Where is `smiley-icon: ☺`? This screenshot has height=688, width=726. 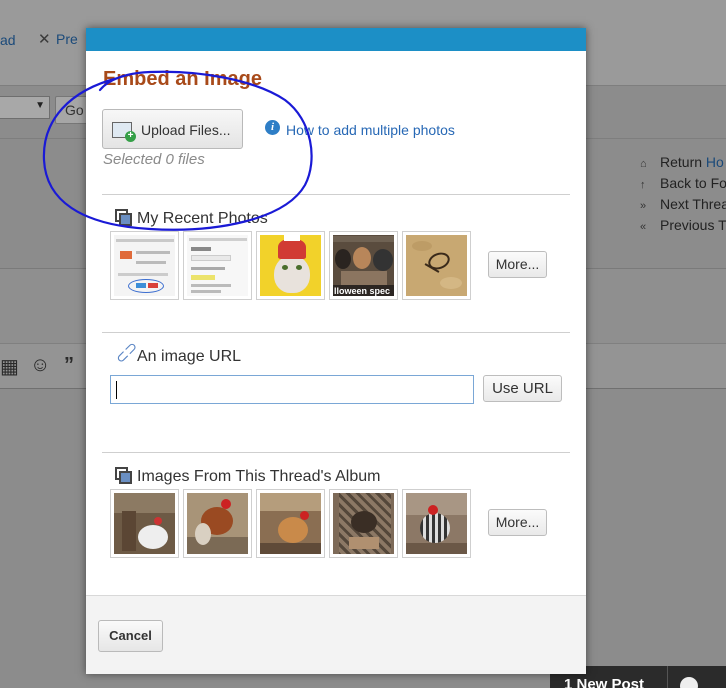 smiley-icon: ☺ is located at coordinates (40, 365).